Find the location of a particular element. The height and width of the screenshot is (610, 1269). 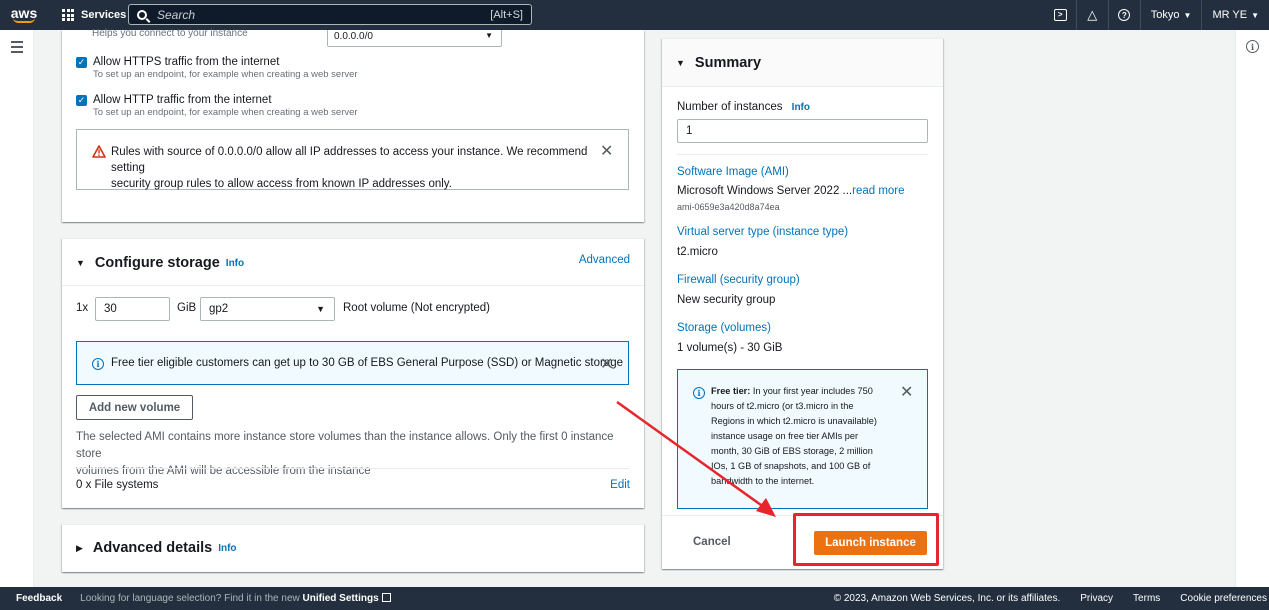

source-ip-select: 0.0.0.0/0 ▼ is located at coordinates (414, 38).